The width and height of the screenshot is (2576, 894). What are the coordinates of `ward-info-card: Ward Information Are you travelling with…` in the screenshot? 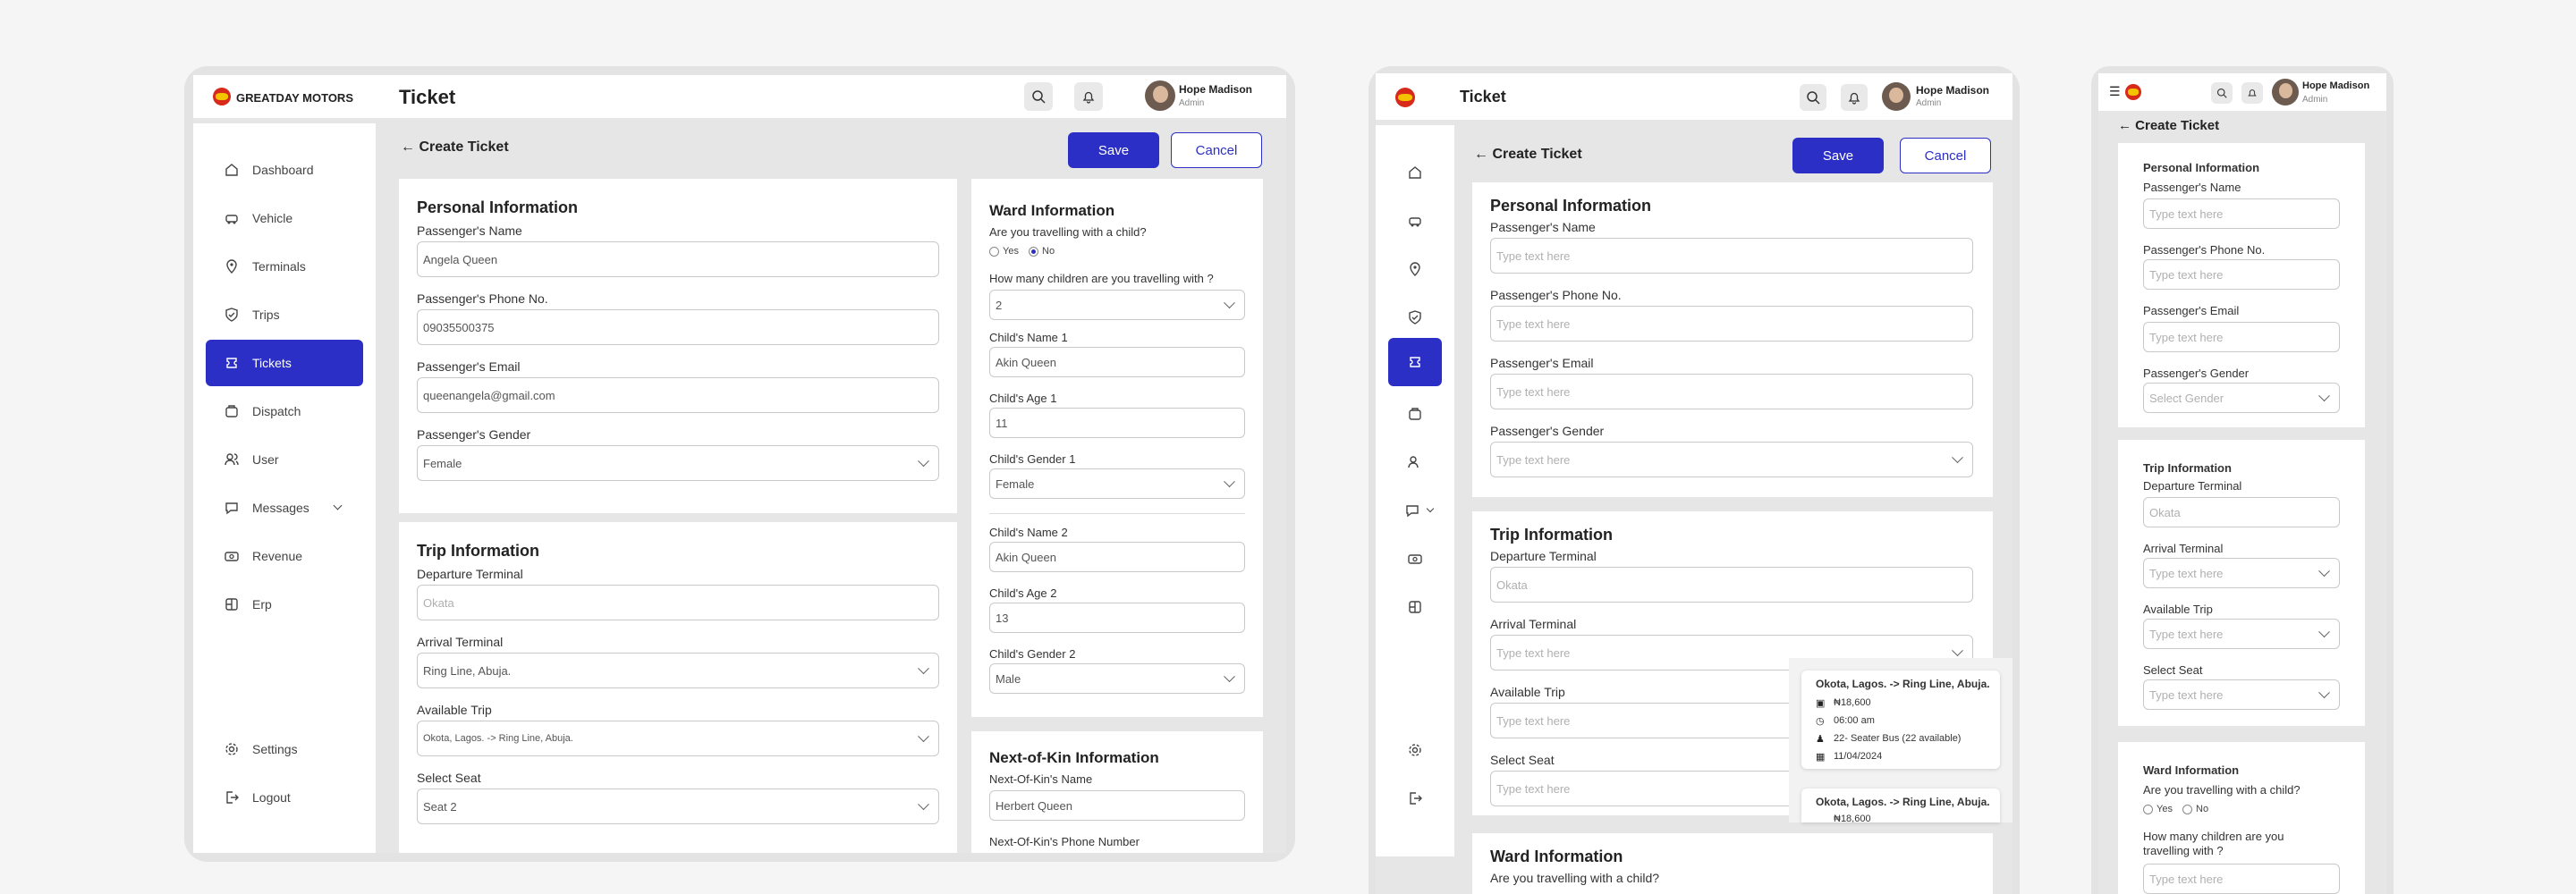 It's located at (1117, 448).